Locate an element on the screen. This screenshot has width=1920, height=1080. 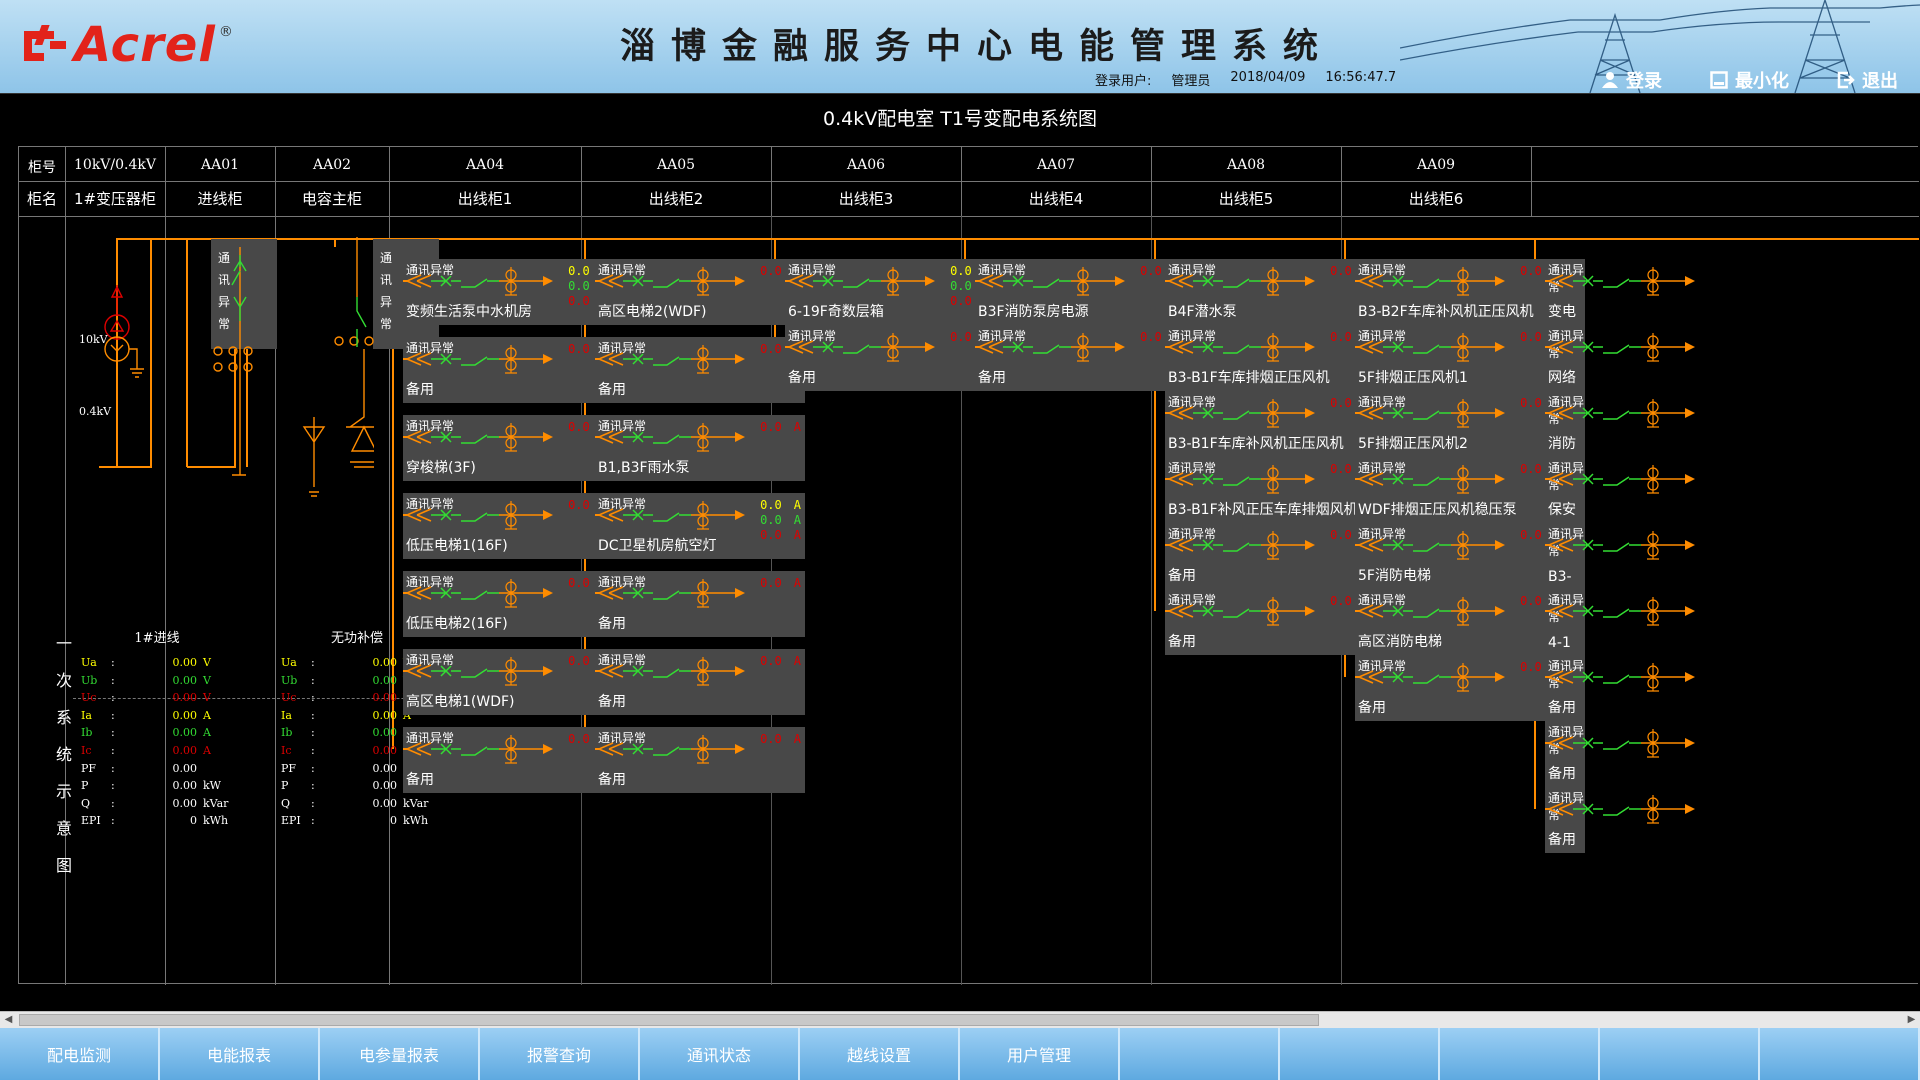
feeder-name: 网络 is located at coordinates (1562, 378).